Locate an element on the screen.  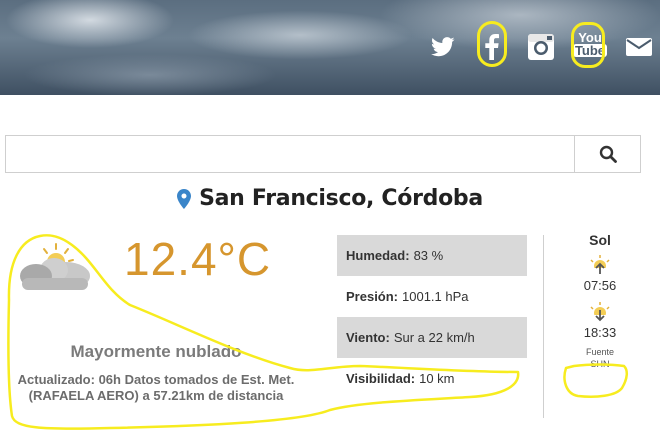
annotation-circle-youtube is located at coordinates (588, 45).